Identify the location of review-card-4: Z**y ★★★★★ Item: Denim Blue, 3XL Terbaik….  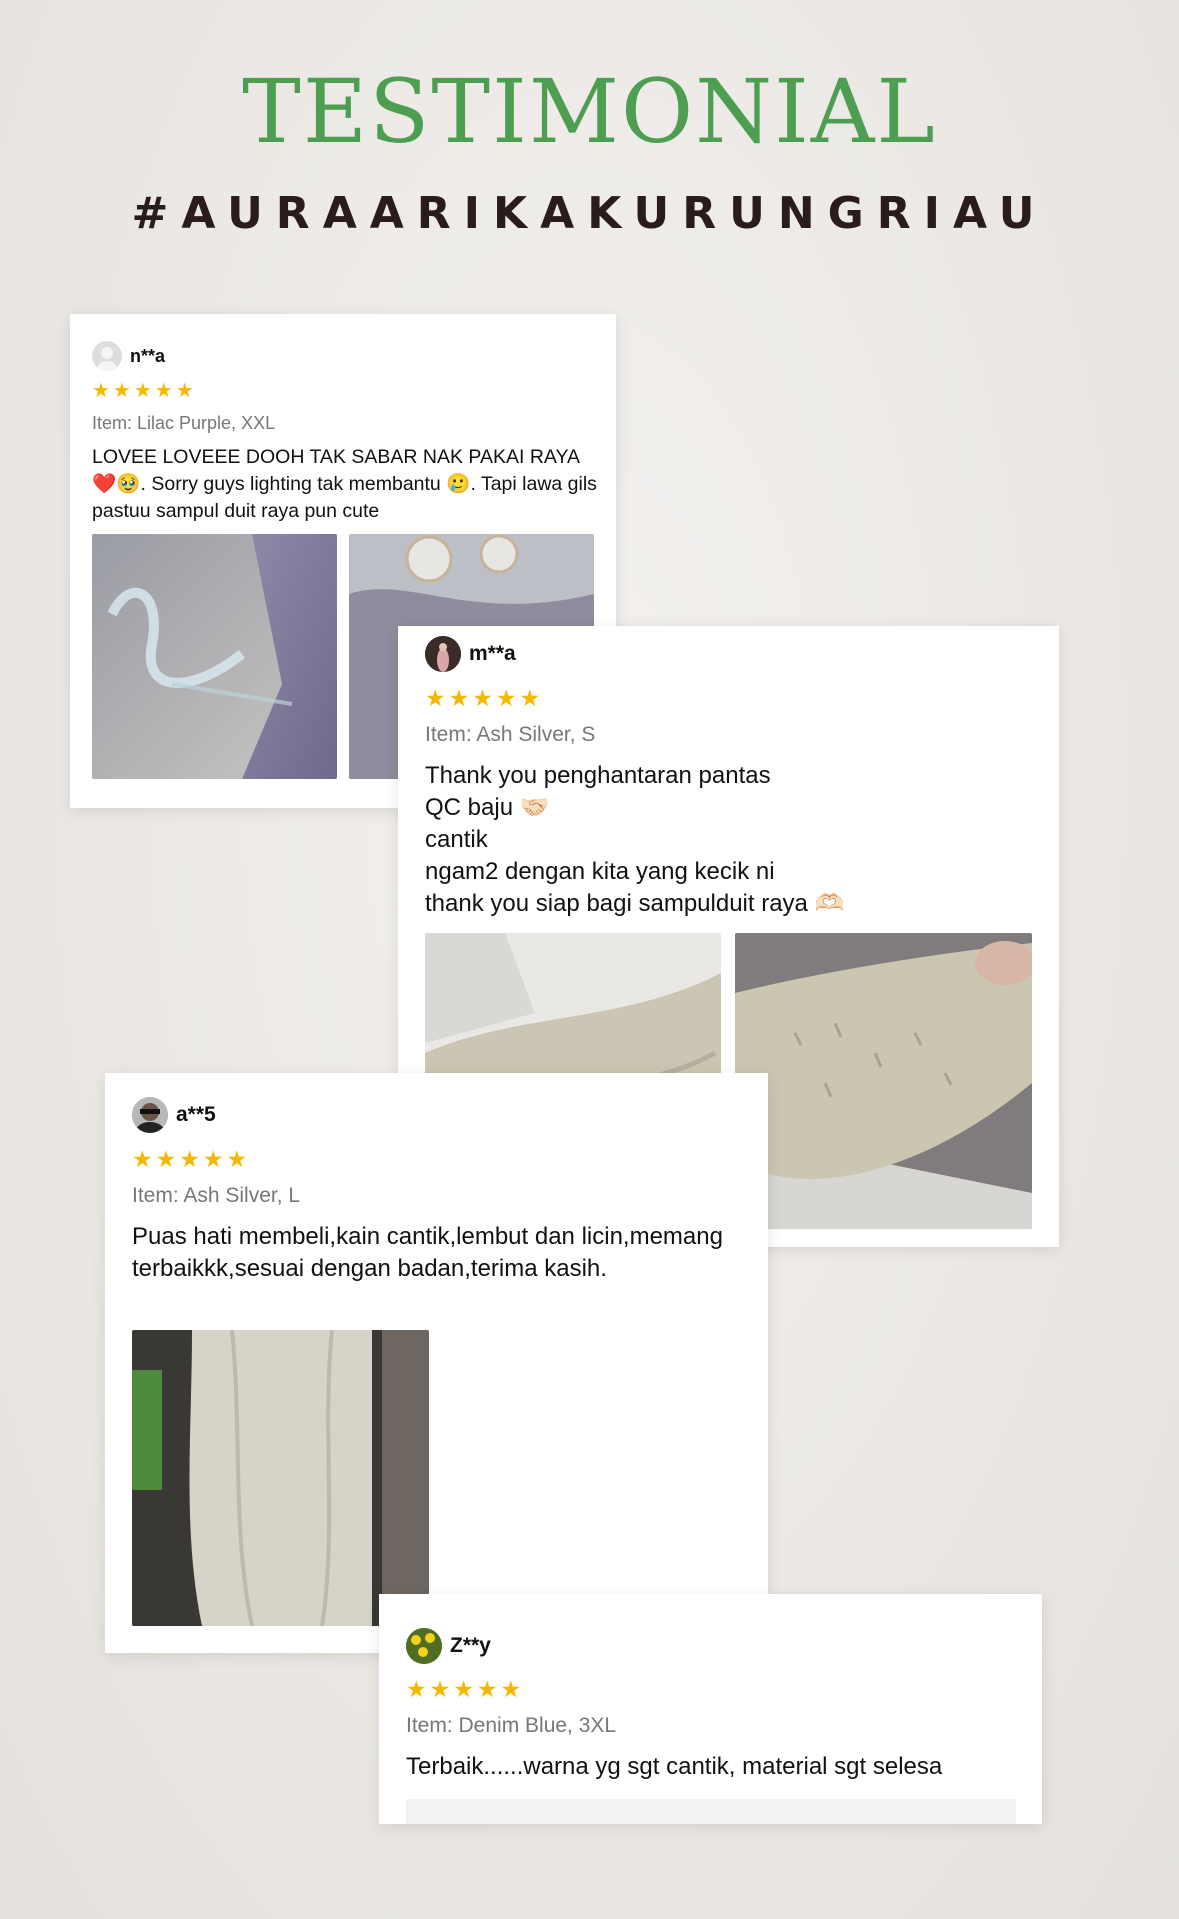
(710, 1709).